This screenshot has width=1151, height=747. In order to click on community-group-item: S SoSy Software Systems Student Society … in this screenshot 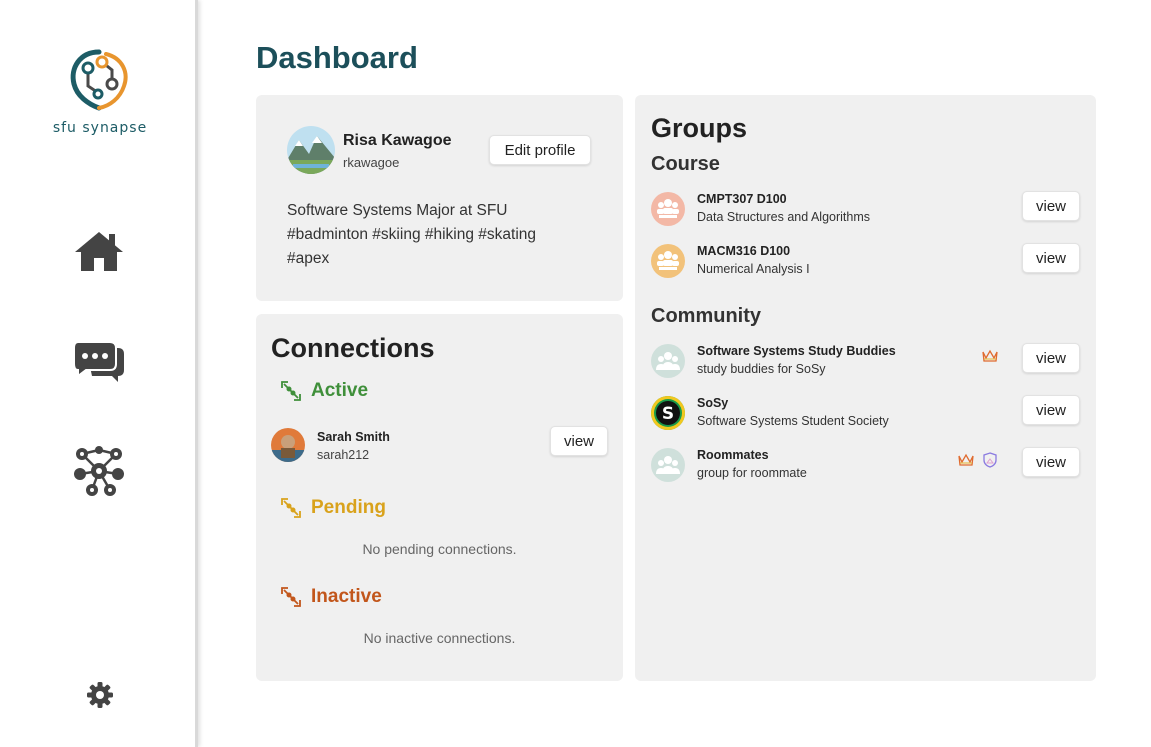, I will do `click(866, 415)`.